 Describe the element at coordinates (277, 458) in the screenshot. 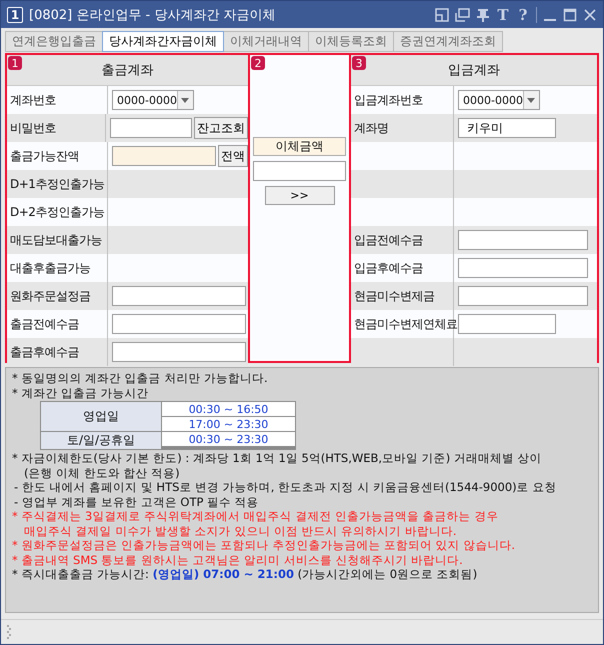

I see `note-text: * 자금이체한도(당사 기본 한도) : 계좌당 1회 1억 1일 5억(HTS,WEB,모바일 기준) 거래매체별 상이` at that location.